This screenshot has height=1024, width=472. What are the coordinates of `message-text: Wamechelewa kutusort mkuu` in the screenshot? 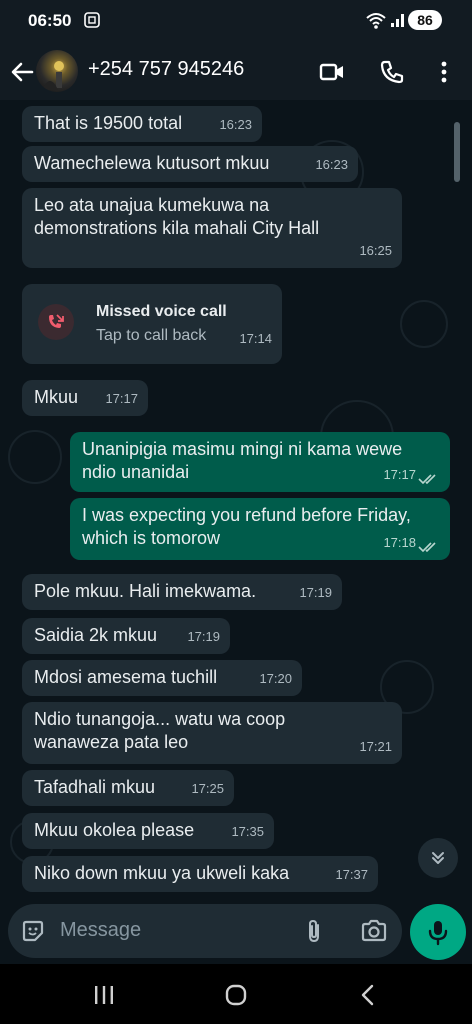 It's located at (152, 163).